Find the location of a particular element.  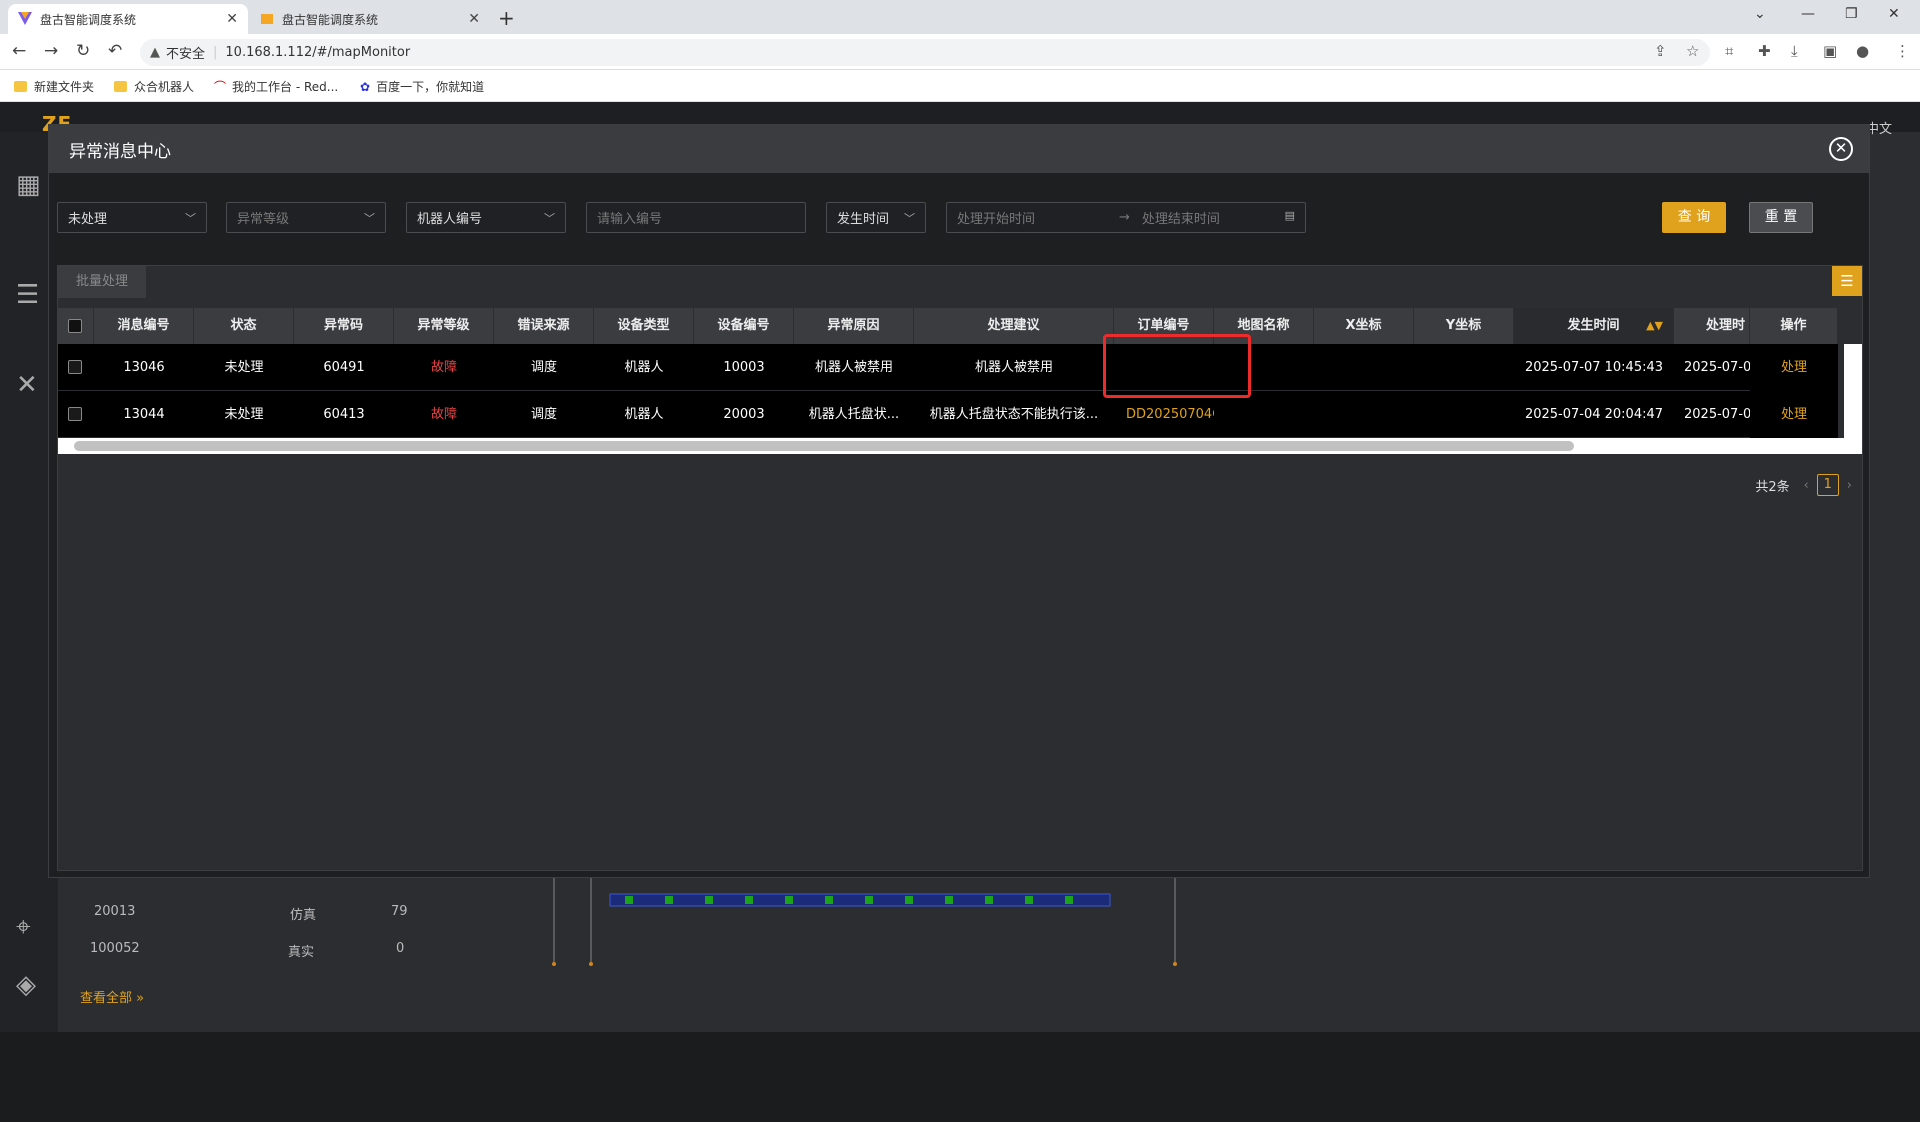

forward-icon: → is located at coordinates (51, 51).